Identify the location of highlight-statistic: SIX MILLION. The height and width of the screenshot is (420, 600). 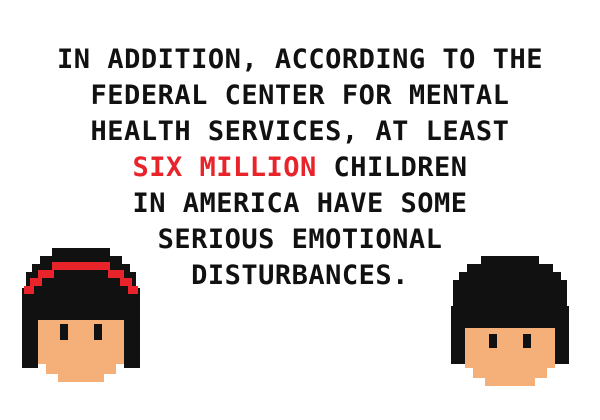
(224, 167).